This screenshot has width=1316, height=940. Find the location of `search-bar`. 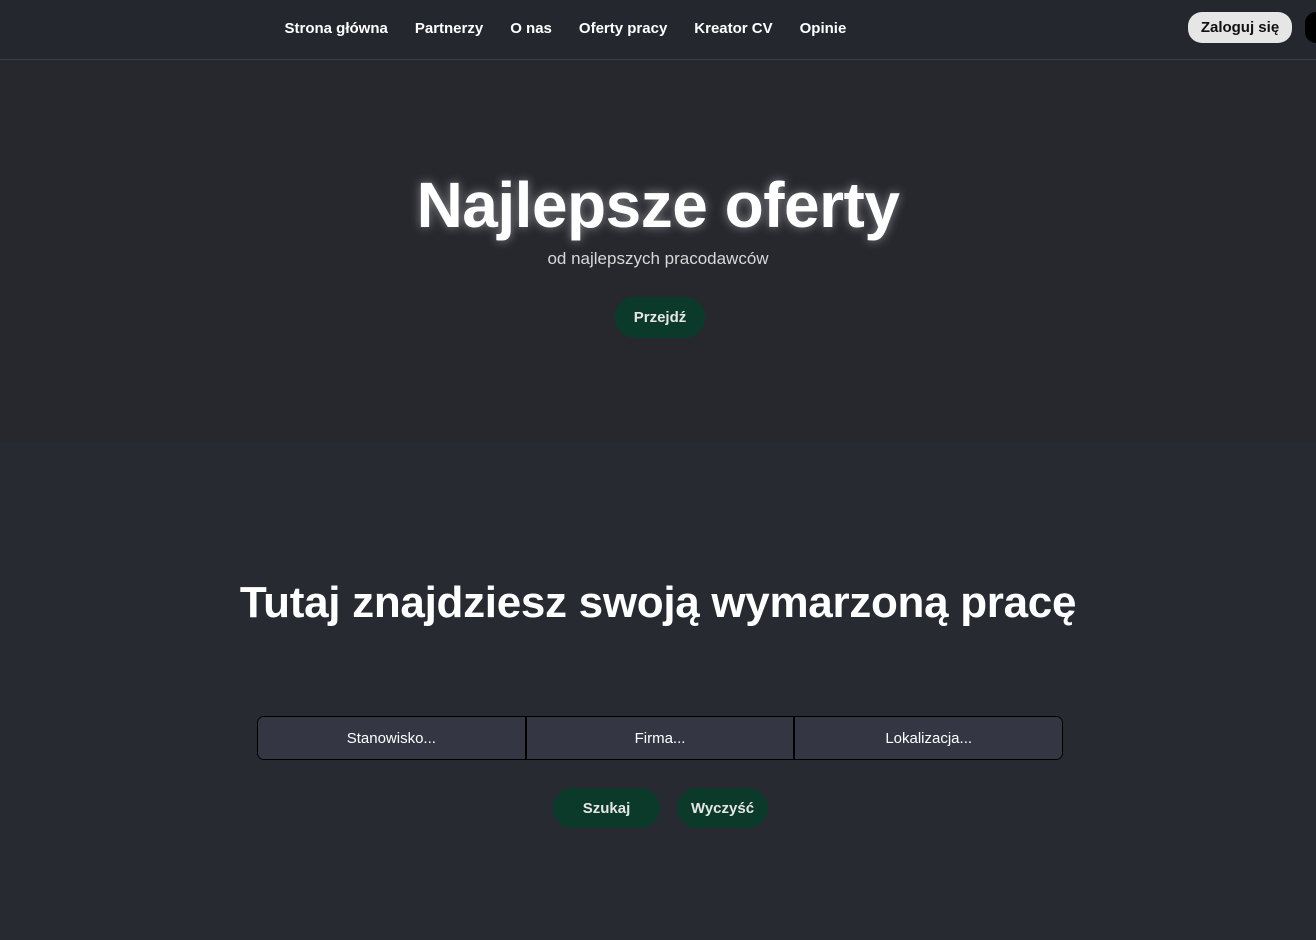

search-bar is located at coordinates (660, 738).